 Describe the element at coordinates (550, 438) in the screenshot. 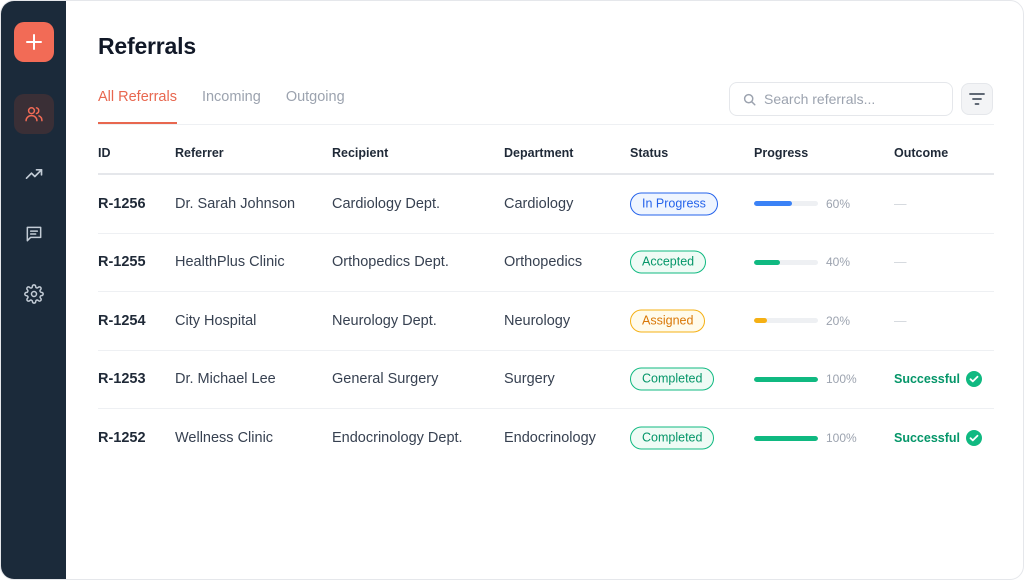

I see `department-name: Endocrinology` at that location.